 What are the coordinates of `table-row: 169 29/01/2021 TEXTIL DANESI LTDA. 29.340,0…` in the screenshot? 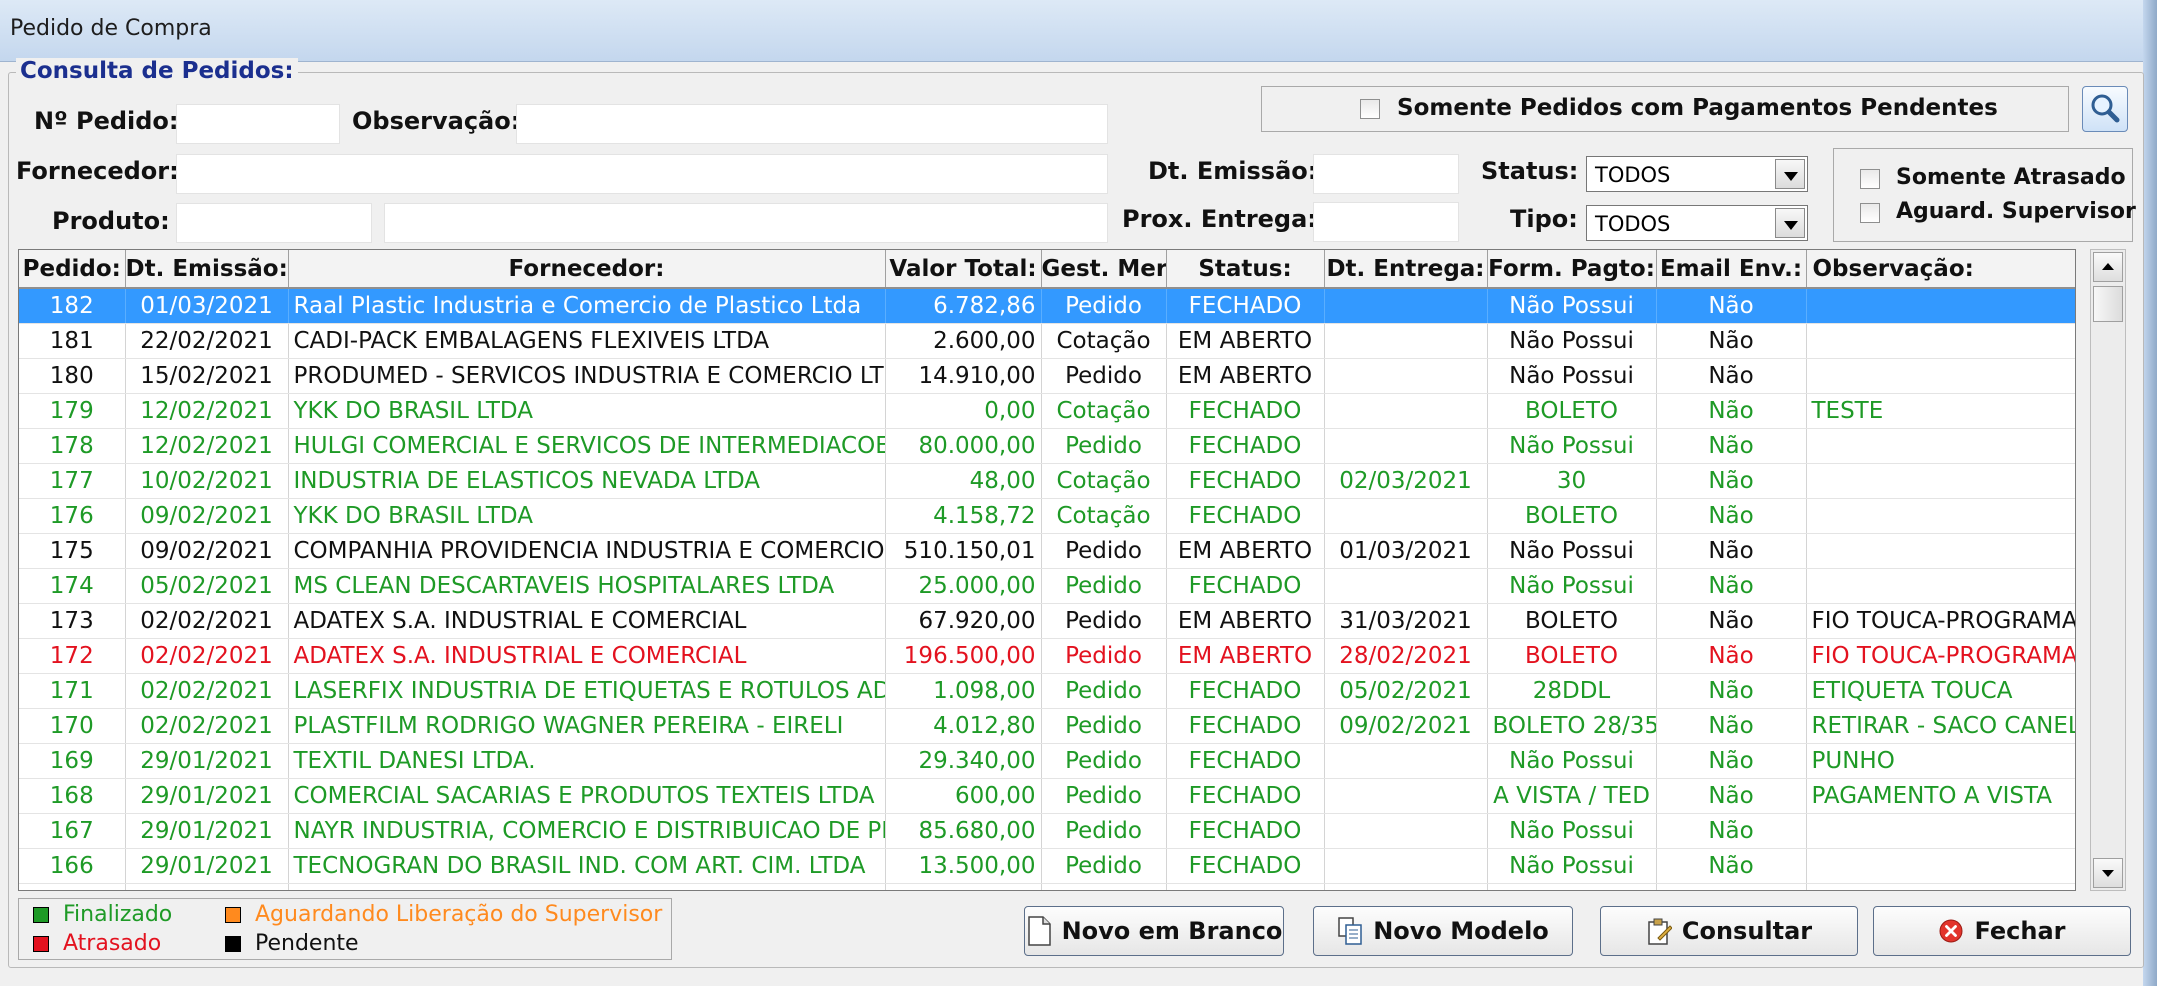 It's located at (1047, 761).